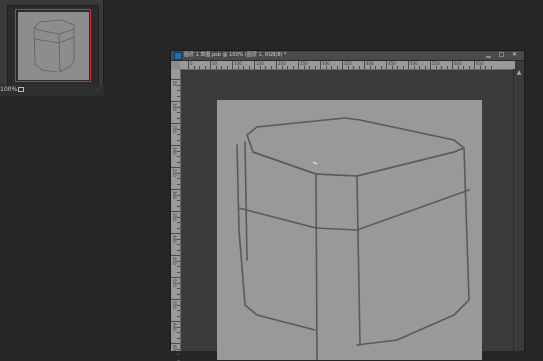 This screenshot has height=361, width=543. I want to click on ruler-label: 650, so click(174, 349).